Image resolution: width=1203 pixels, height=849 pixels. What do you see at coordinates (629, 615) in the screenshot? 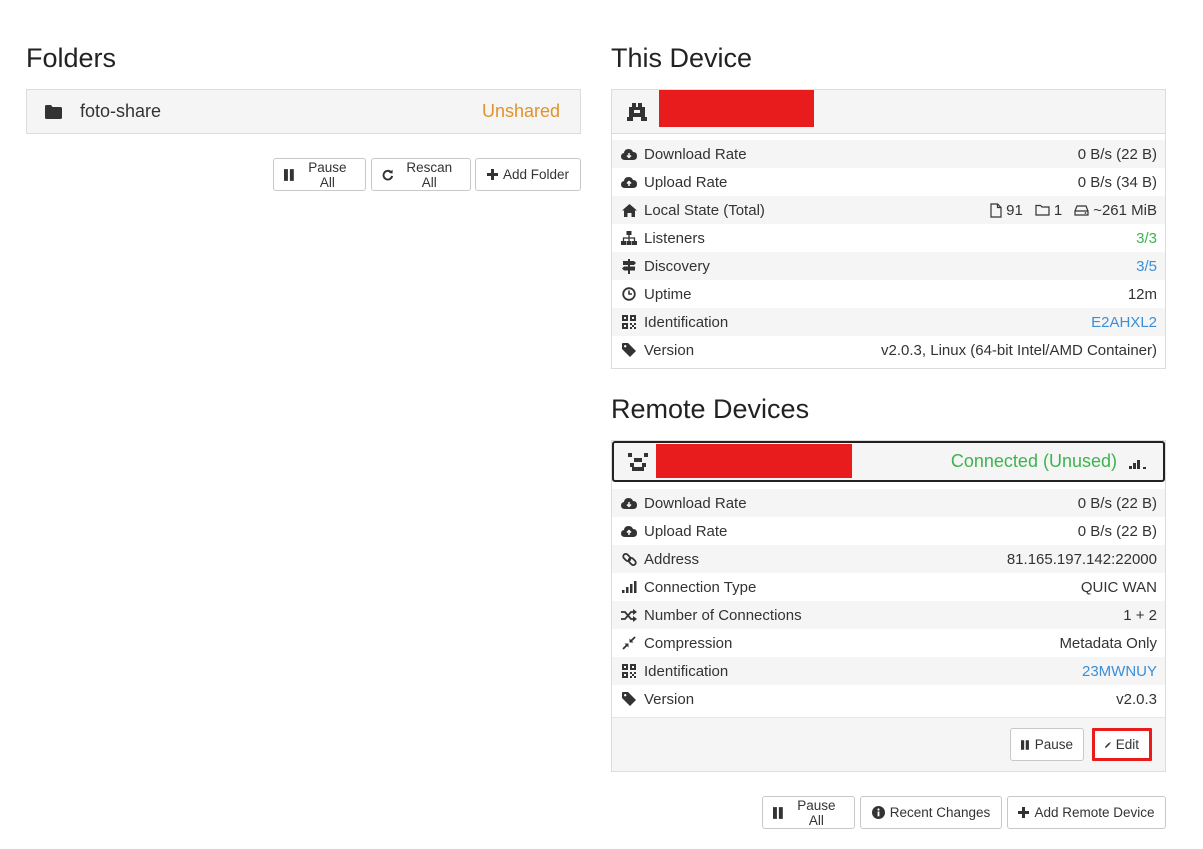
I see `shuffle-icon` at bounding box center [629, 615].